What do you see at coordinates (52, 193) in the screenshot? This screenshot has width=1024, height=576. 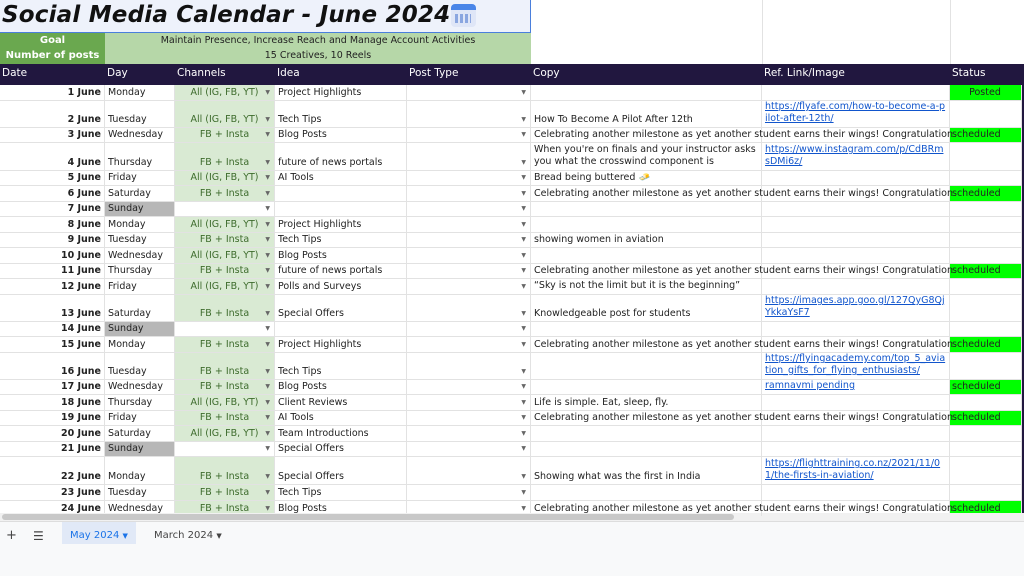 I see `date-cell: 6 June` at bounding box center [52, 193].